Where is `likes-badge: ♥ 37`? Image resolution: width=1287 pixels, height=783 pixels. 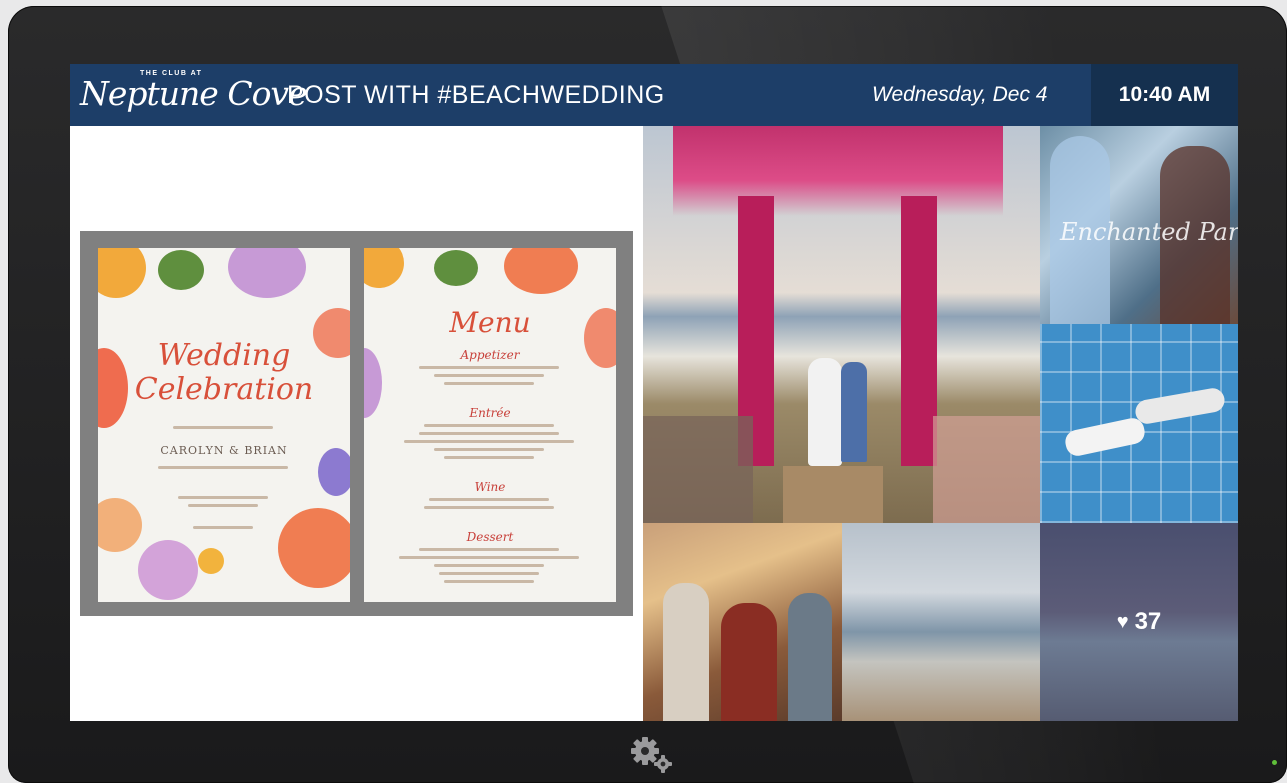
likes-badge: ♥ 37 is located at coordinates (1139, 622).